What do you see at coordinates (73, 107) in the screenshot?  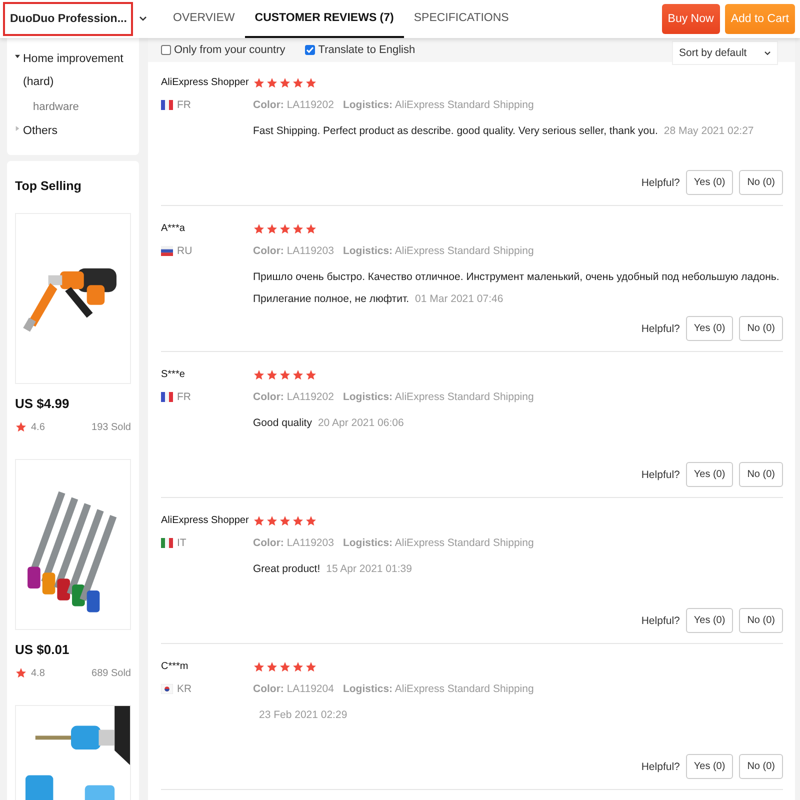 I see `subcategory-link: hardware` at bounding box center [73, 107].